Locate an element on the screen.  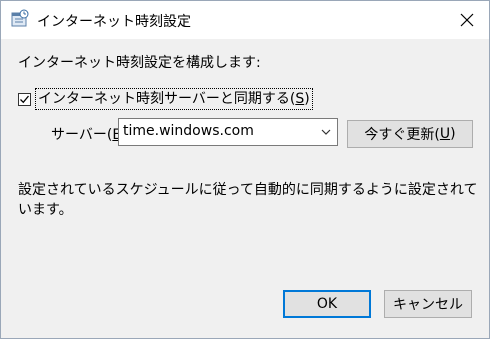
chevron-down-icon is located at coordinates (326, 132).